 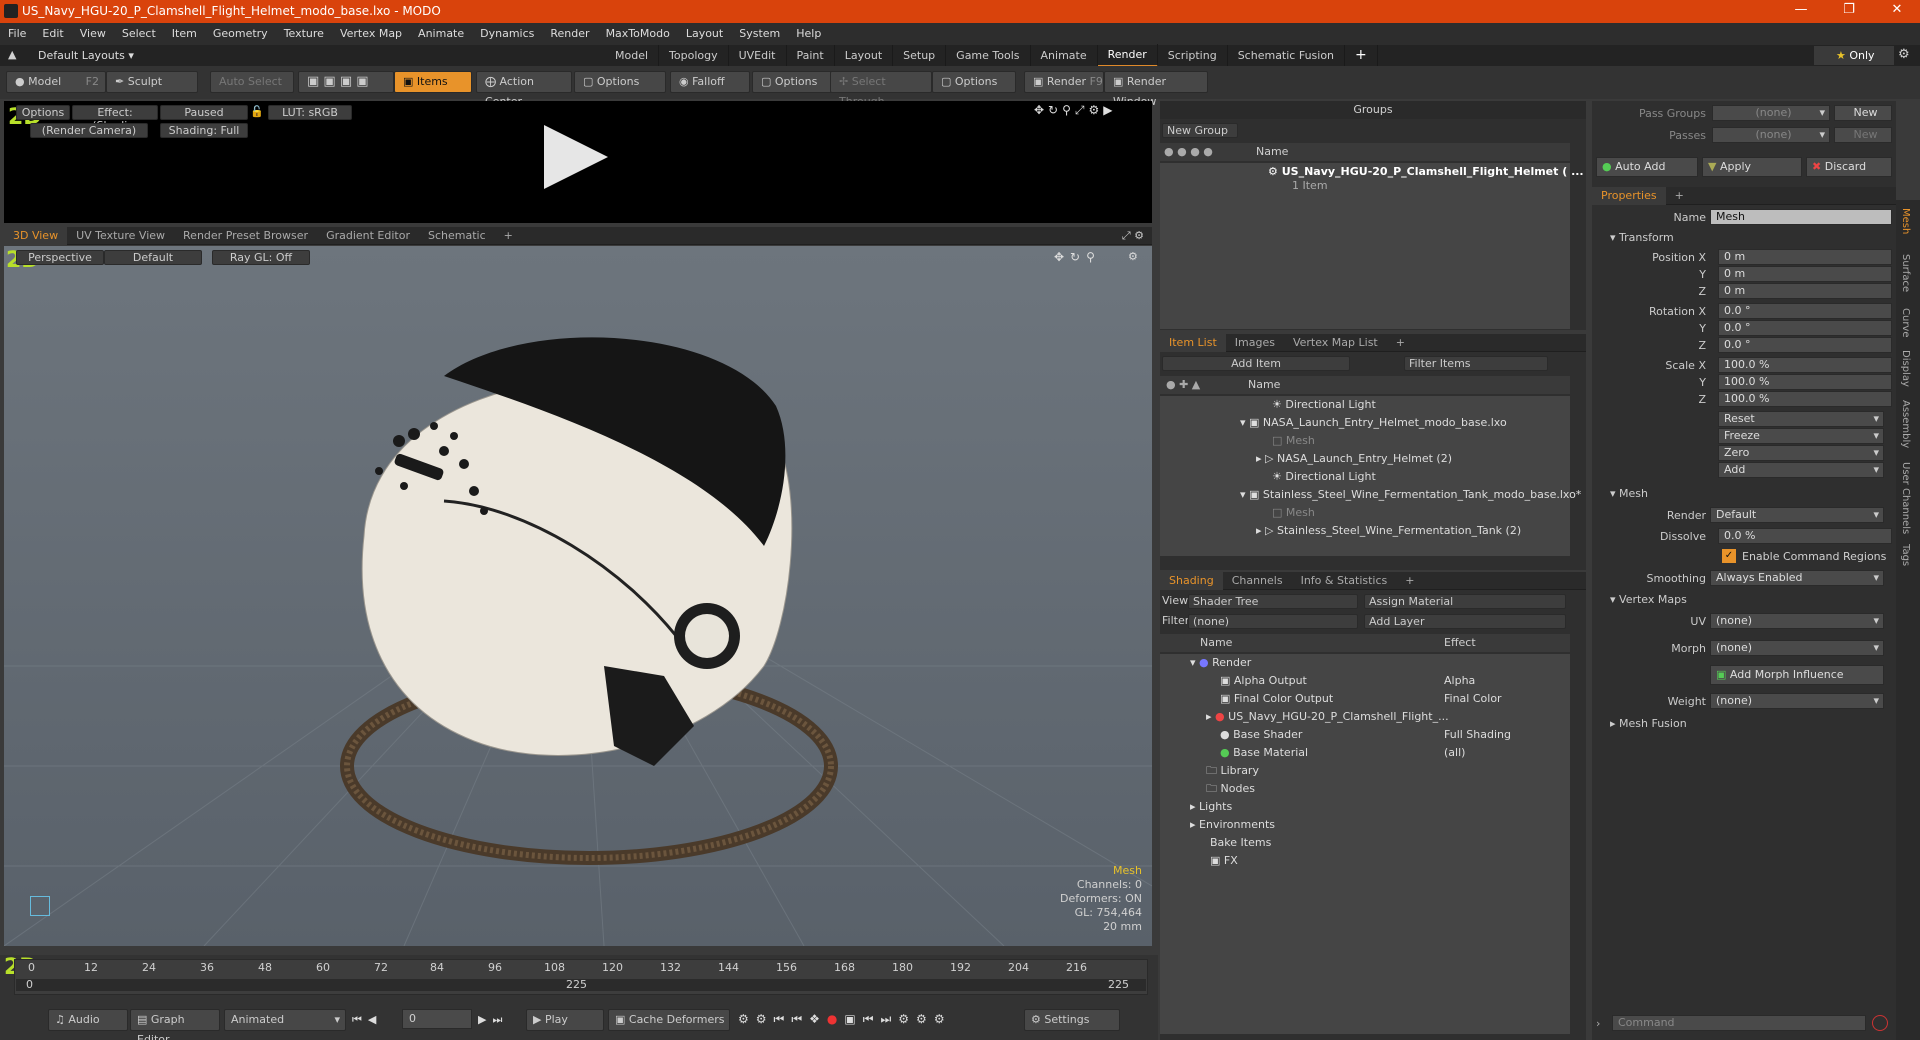 What do you see at coordinates (257, 111) in the screenshot?
I see `lock-icon: 🔓` at bounding box center [257, 111].